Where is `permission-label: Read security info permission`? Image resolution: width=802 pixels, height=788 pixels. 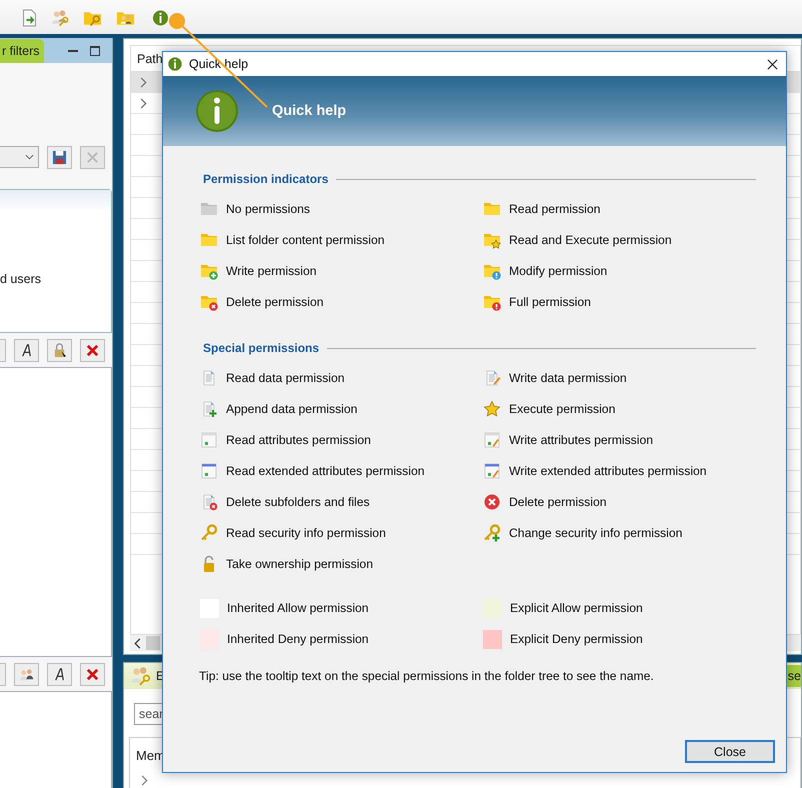
permission-label: Read security info permission is located at coordinates (306, 533).